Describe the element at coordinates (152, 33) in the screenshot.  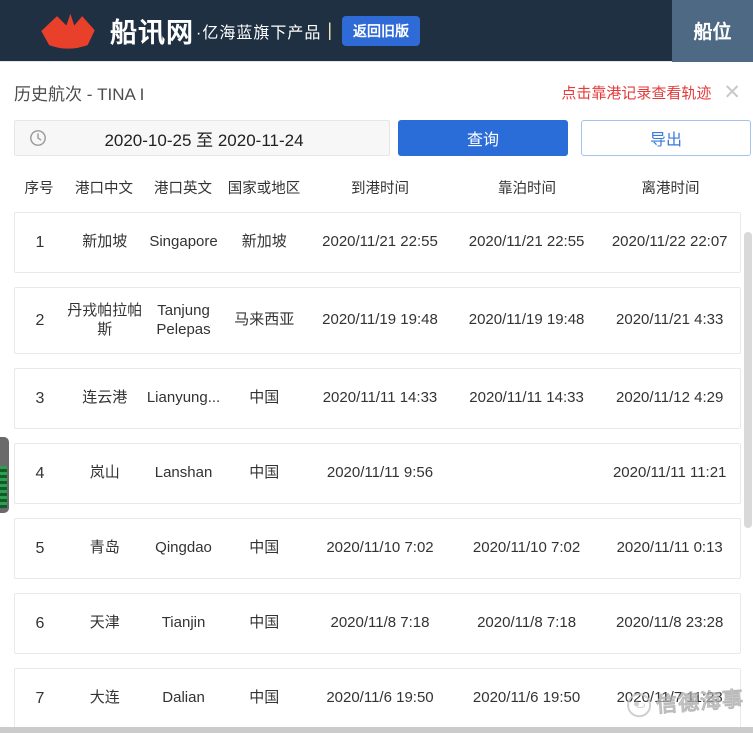
I see `brand-name: 船讯网` at that location.